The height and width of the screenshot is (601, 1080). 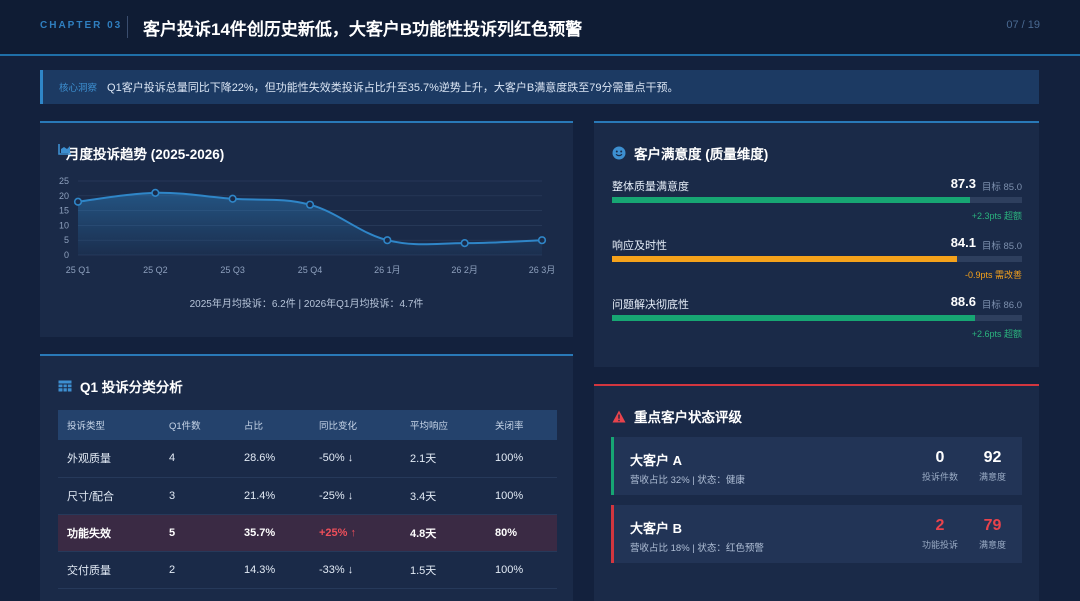 What do you see at coordinates (639, 246) in the screenshot?
I see `satisfaction-label: 响应及时性` at bounding box center [639, 246].